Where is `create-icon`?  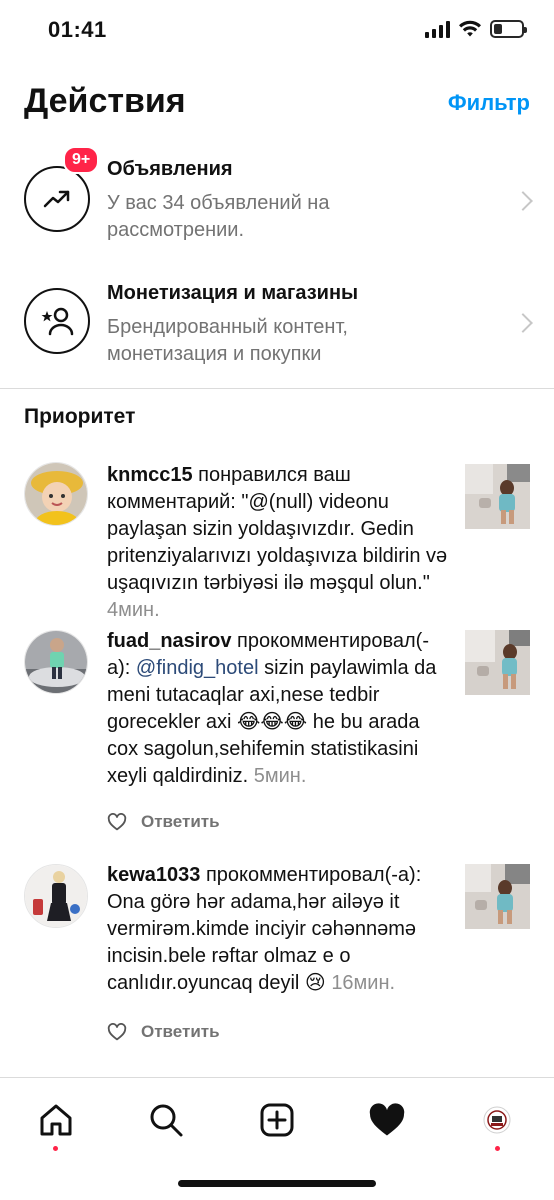
create-icon is located at coordinates (277, 1120).